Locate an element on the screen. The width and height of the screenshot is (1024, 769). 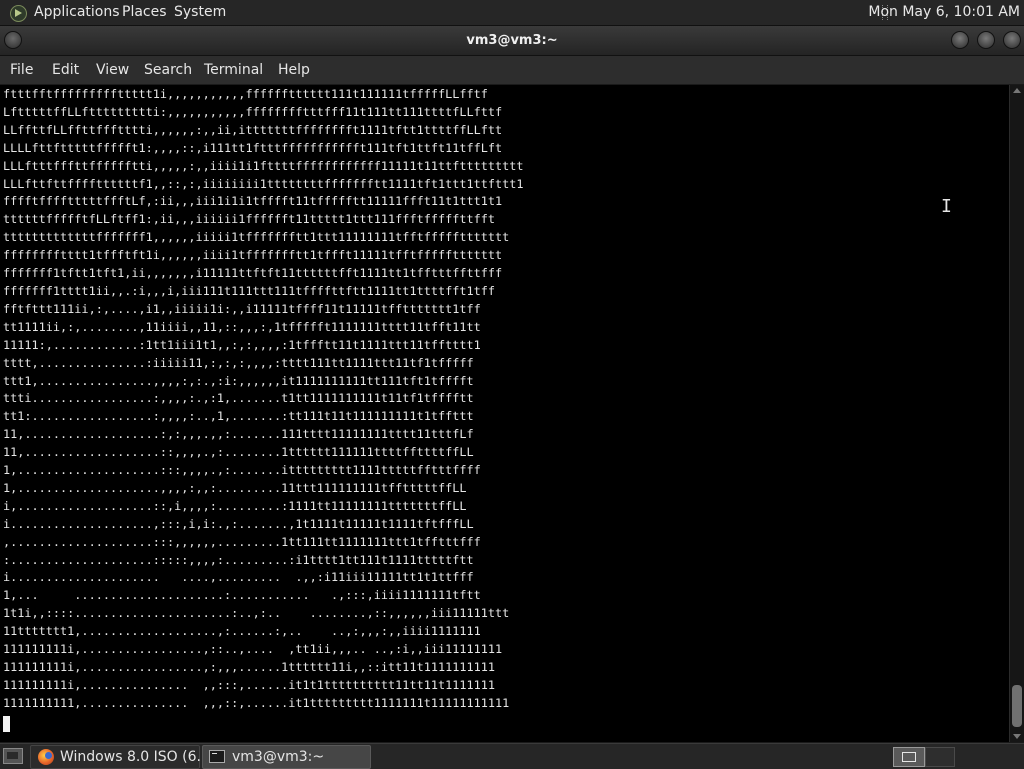
window-title: vm3@vm3:~ is located at coordinates (512, 40).